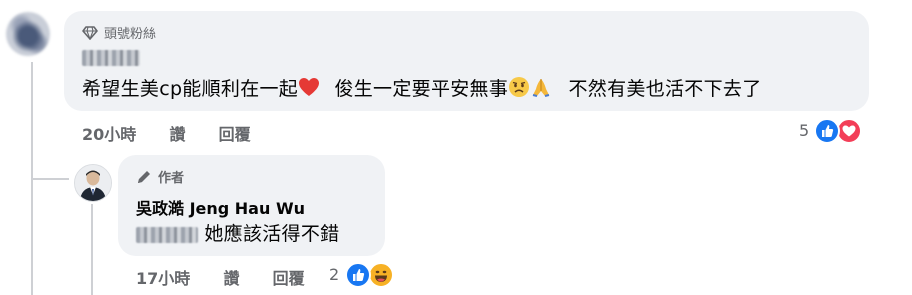 This screenshot has width=912, height=295. I want to click on commenter-avatar, so click(28, 34).